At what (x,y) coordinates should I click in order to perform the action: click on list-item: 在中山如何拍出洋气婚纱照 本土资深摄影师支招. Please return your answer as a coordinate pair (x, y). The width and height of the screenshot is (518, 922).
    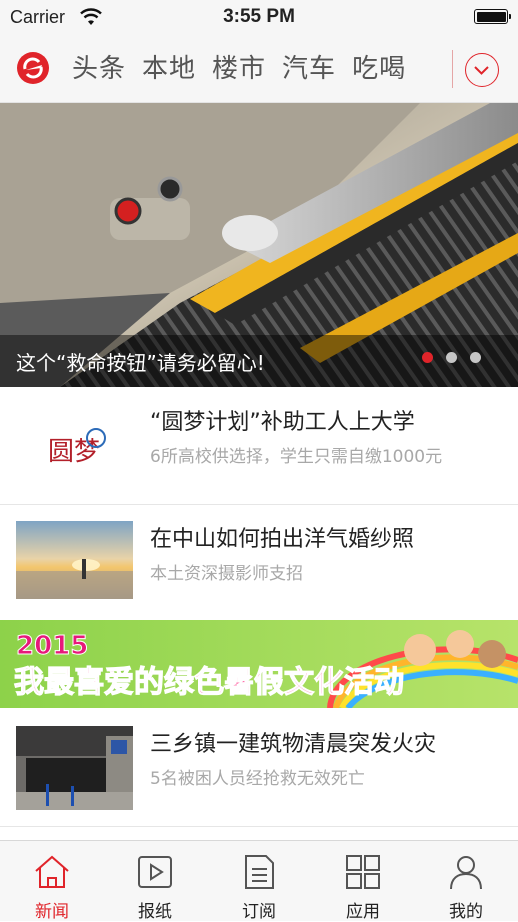
    Looking at the image, I should click on (259, 563).